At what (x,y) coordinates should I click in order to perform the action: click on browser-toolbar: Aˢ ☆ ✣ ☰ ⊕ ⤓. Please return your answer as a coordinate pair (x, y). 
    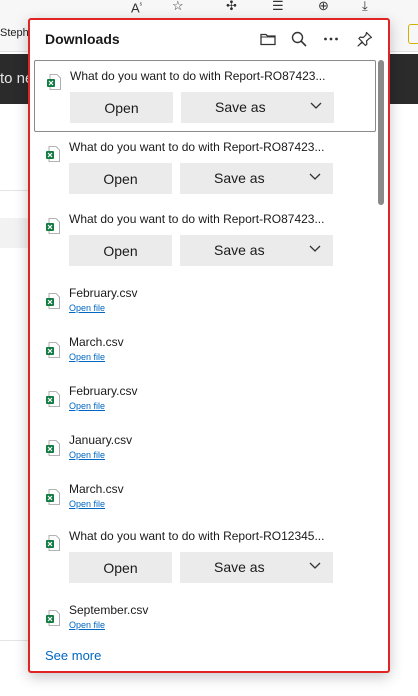
    Looking at the image, I should click on (209, 9).